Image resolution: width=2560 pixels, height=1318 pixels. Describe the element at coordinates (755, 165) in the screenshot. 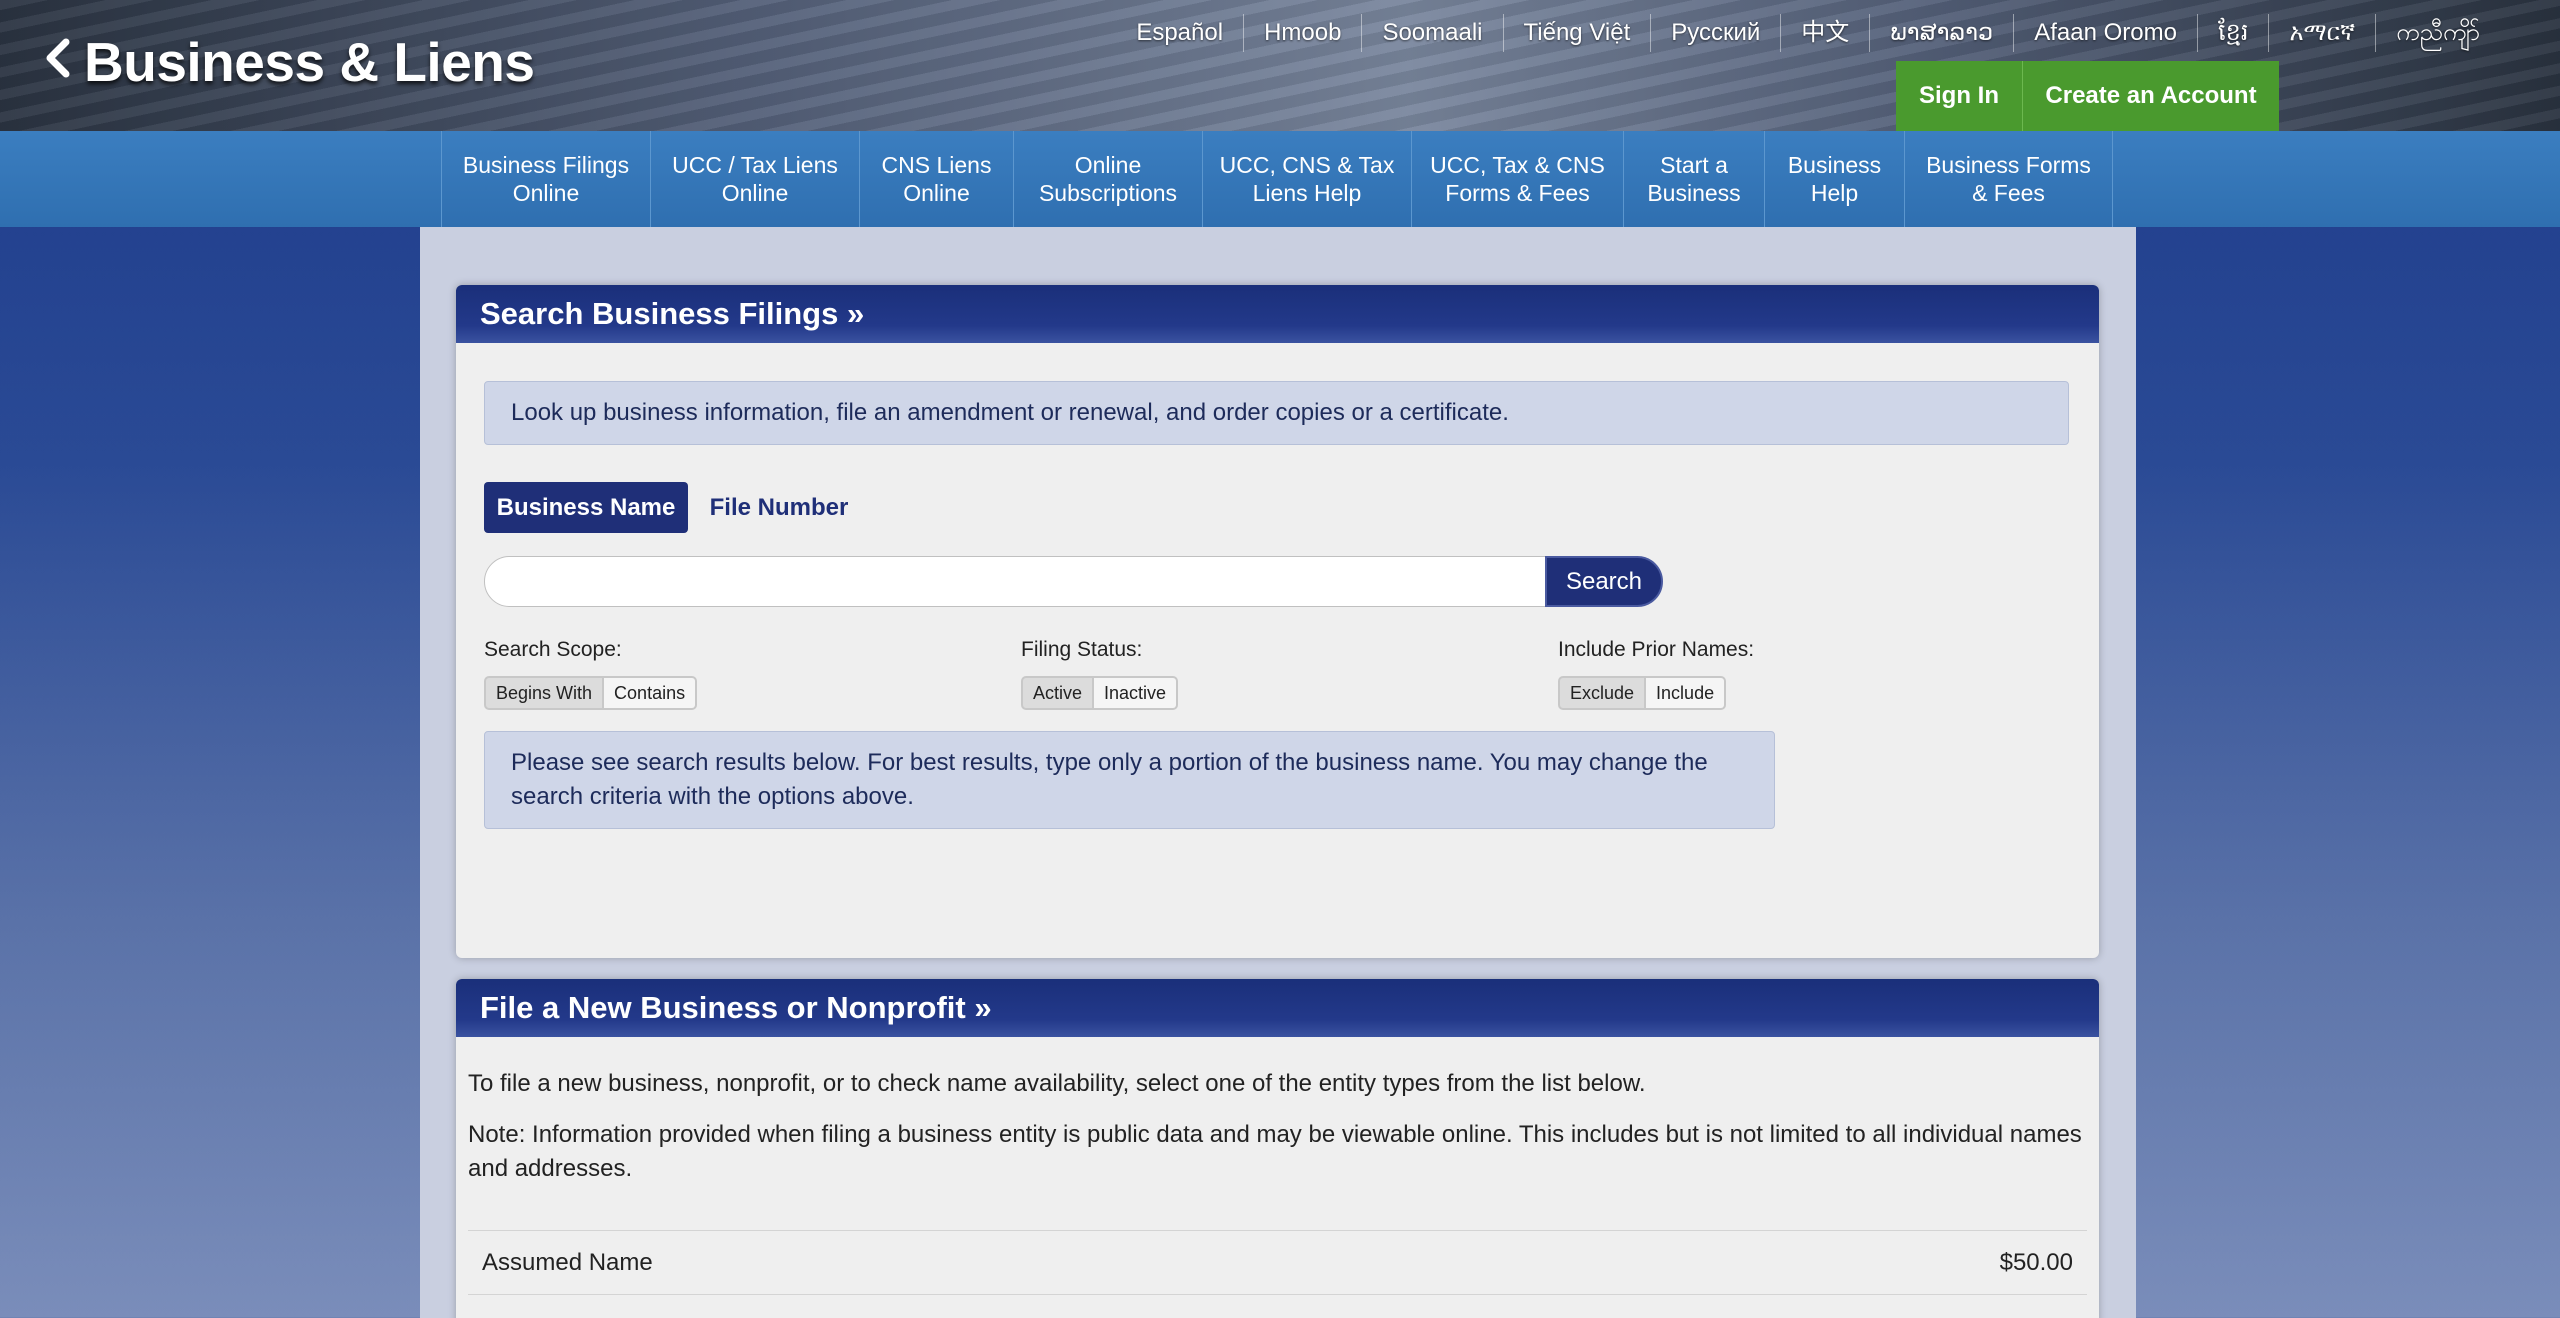

I see `nav-label-line1: UCC / Tax Liens` at that location.